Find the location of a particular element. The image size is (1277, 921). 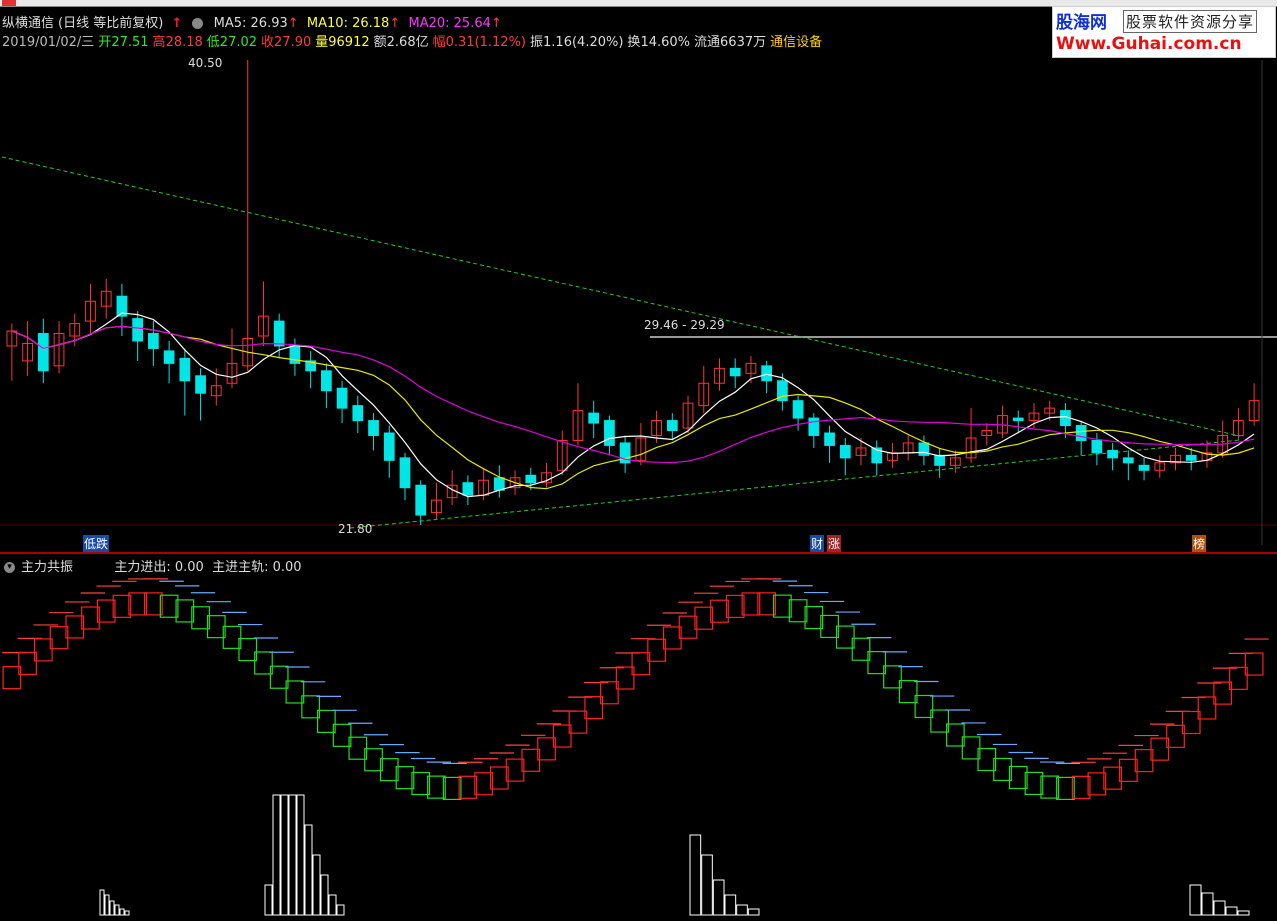

indicator-name: 主力共振 is located at coordinates (47, 567).